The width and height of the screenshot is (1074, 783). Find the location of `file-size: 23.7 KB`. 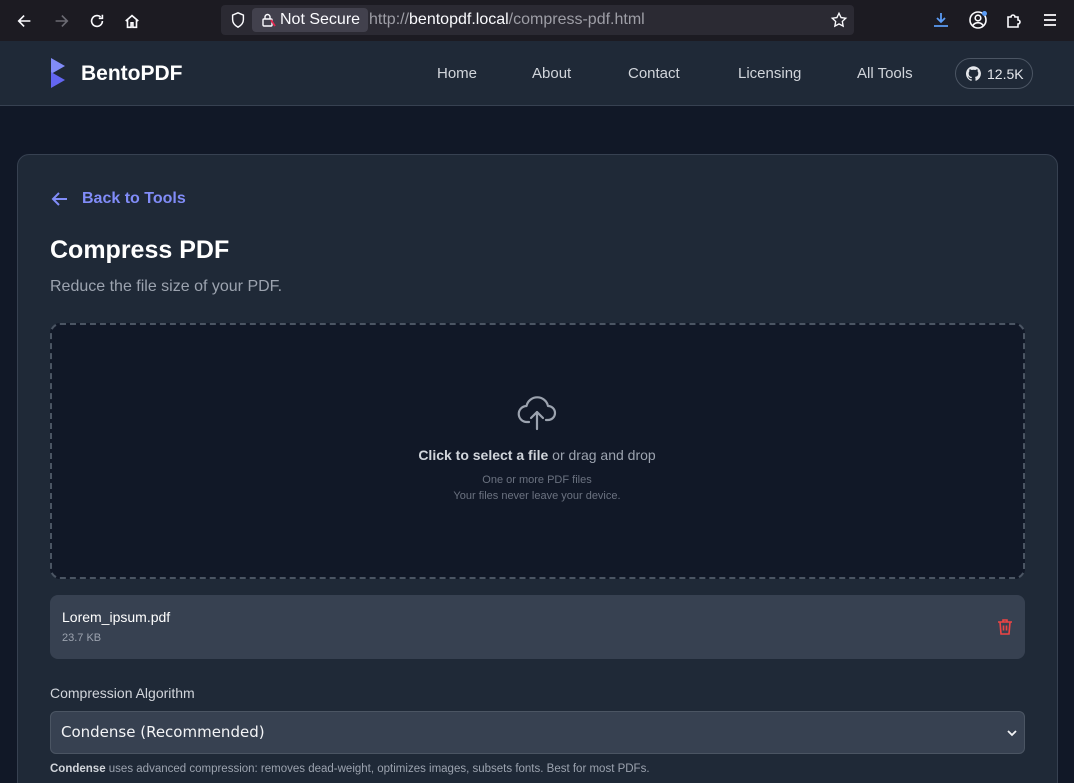

file-size: 23.7 KB is located at coordinates (82, 638).